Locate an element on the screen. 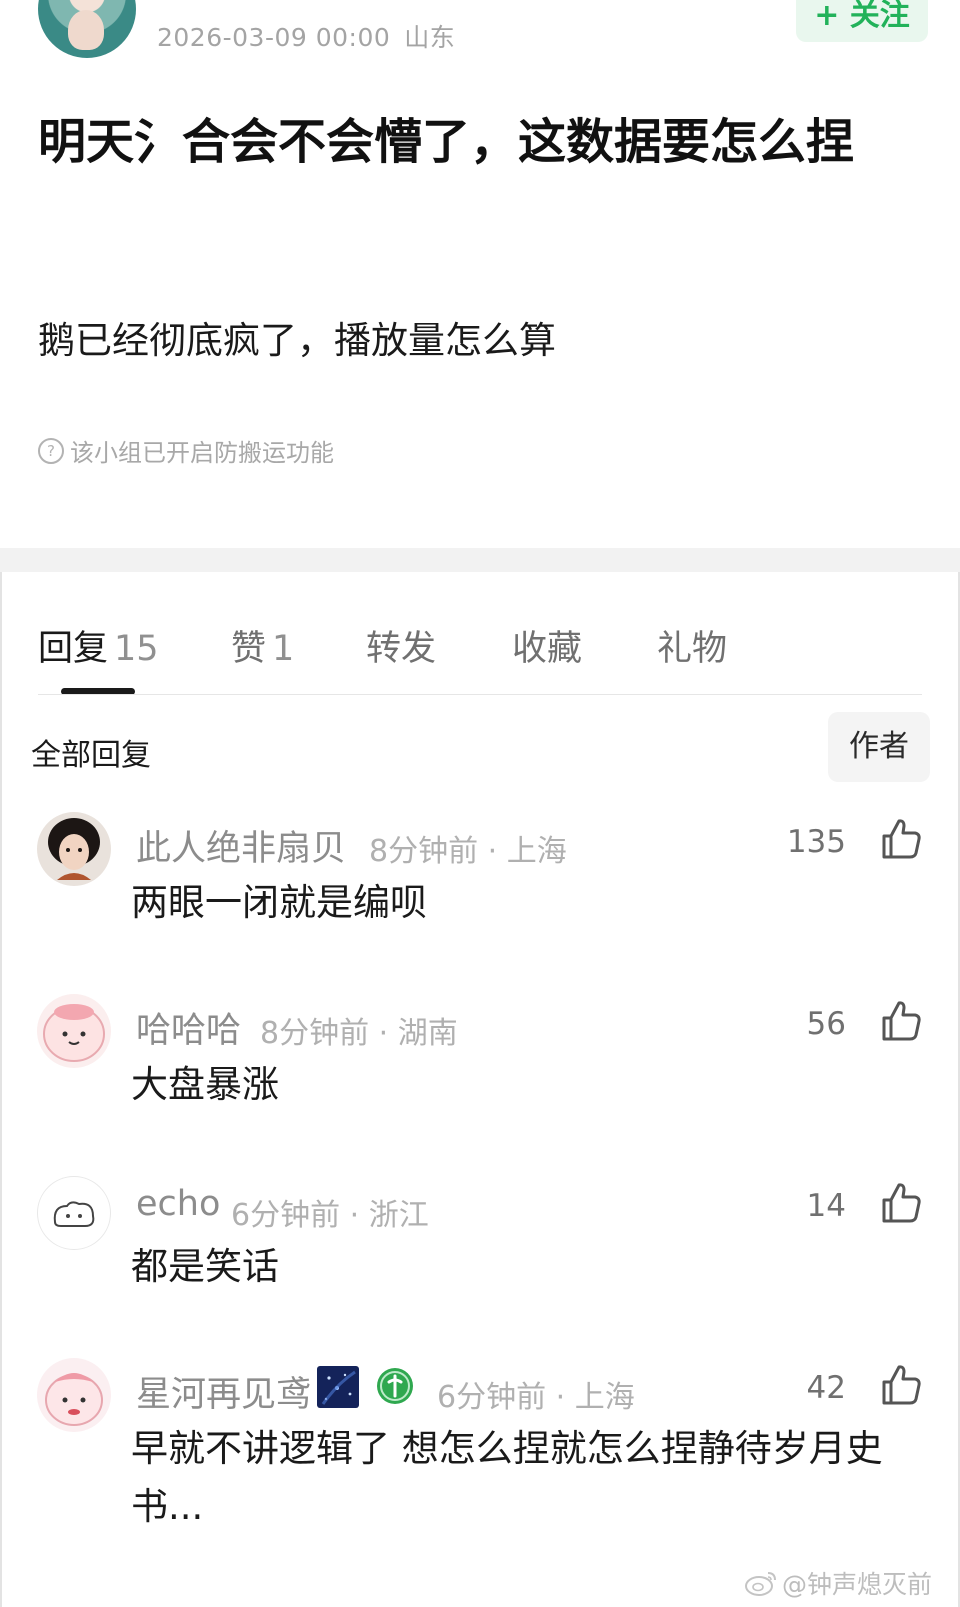 Image resolution: width=960 pixels, height=1607 pixels. comment-author: 此人绝非扇贝 is located at coordinates (241, 845).